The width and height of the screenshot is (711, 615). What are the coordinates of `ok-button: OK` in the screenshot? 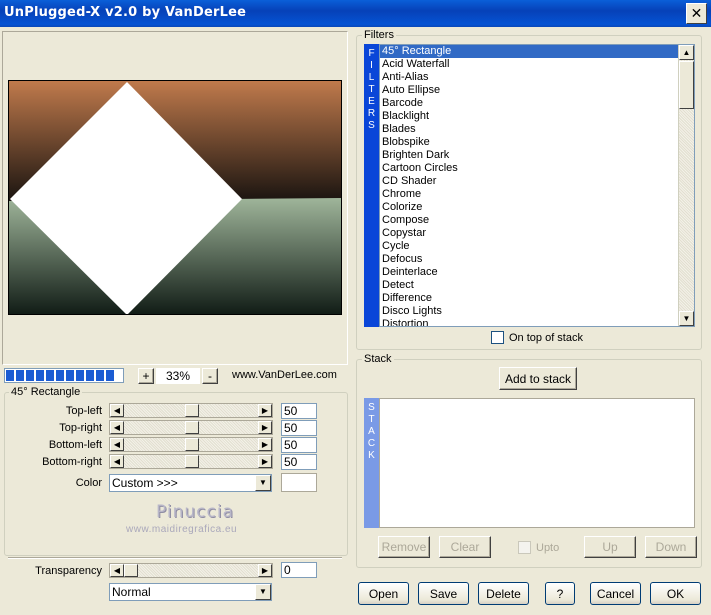 It's located at (675, 593).